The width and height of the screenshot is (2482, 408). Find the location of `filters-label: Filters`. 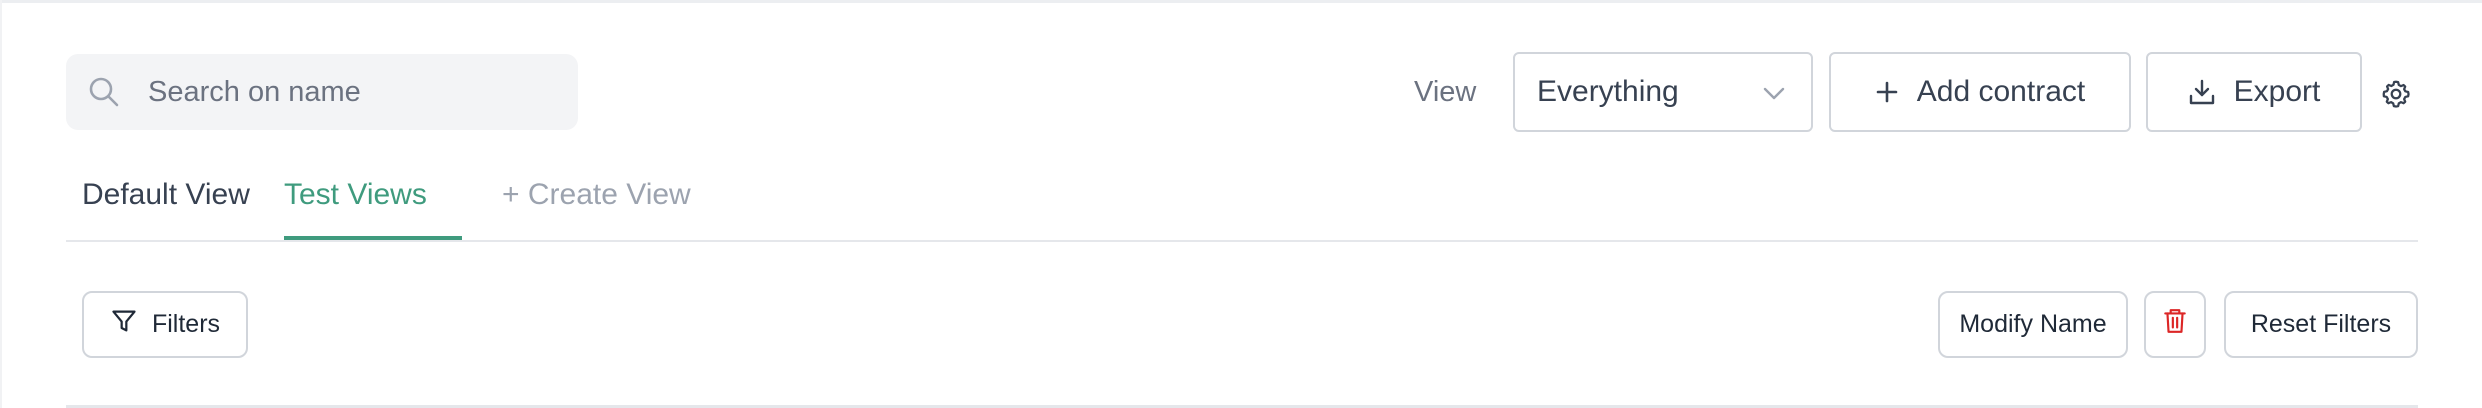

filters-label: Filters is located at coordinates (186, 324).